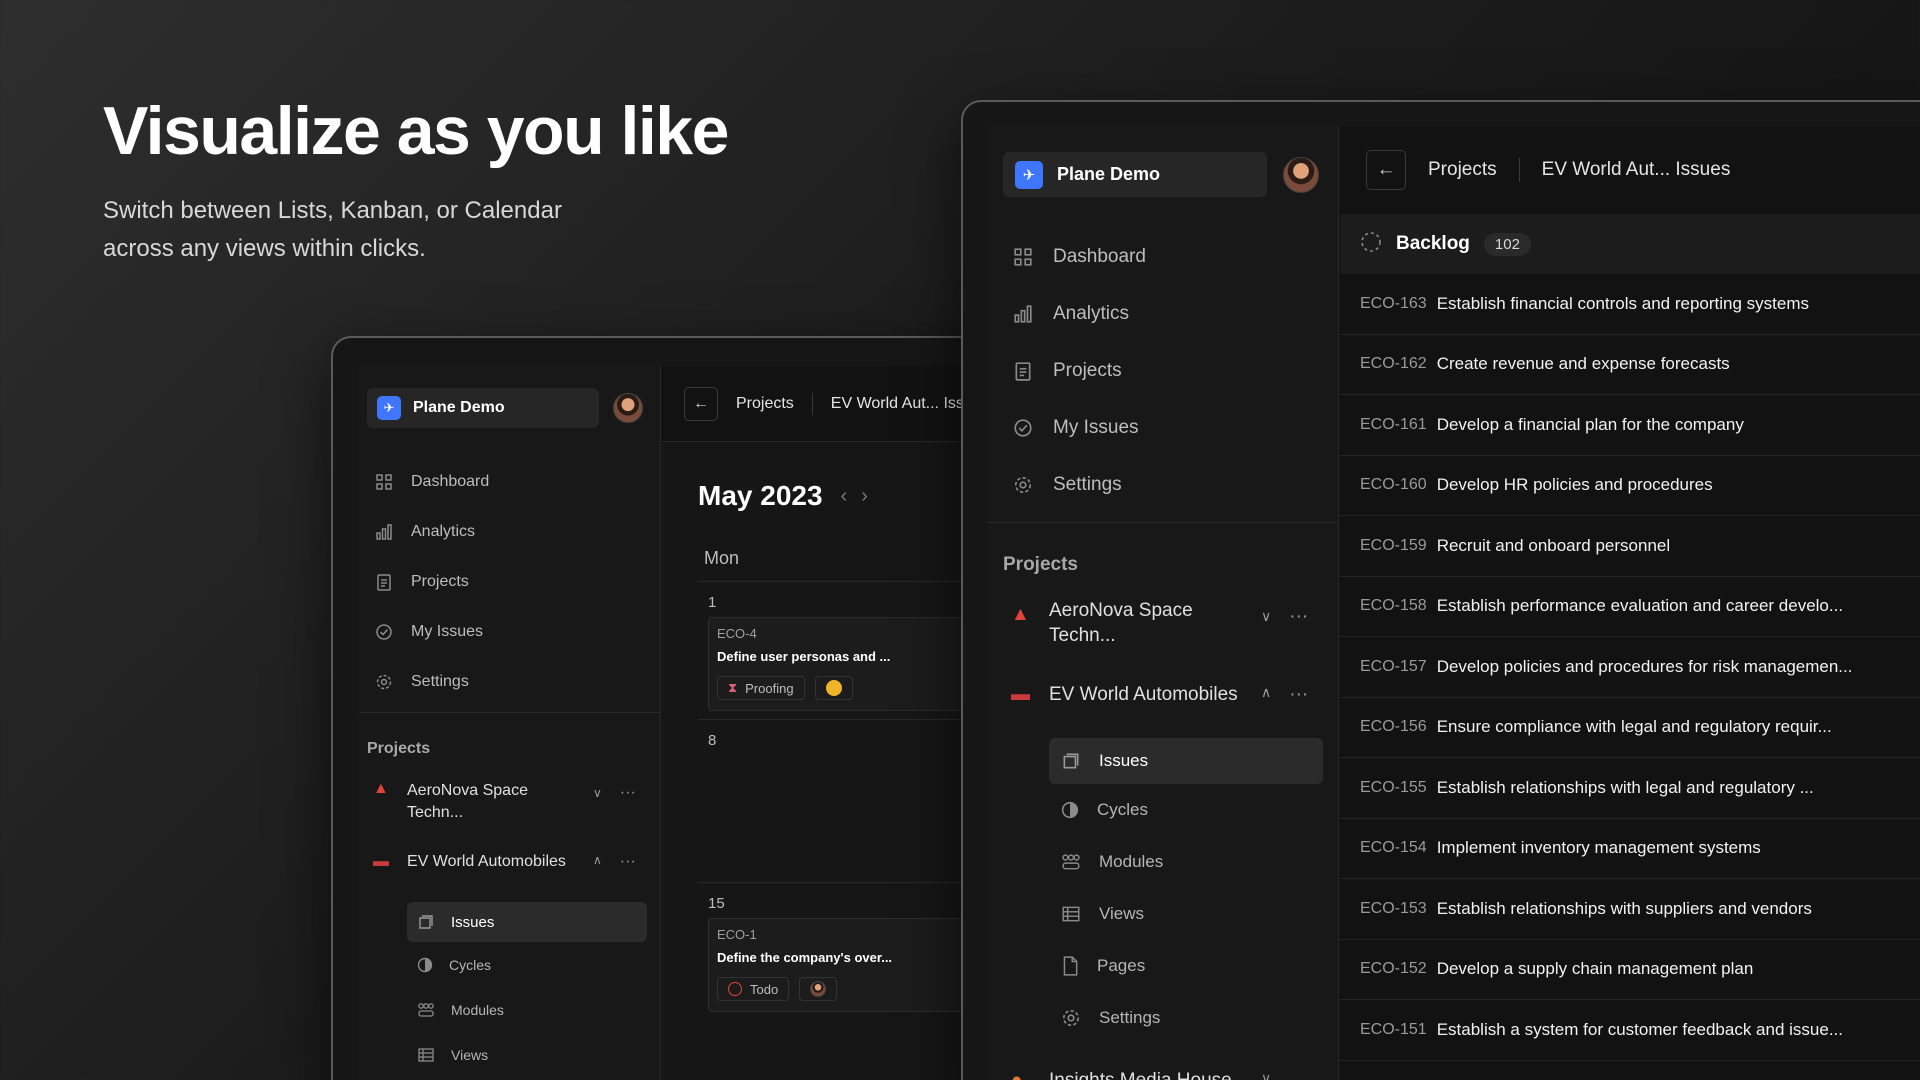 Image resolution: width=1920 pixels, height=1080 pixels. I want to click on sub-settings-label: Settings, so click(1130, 1017).